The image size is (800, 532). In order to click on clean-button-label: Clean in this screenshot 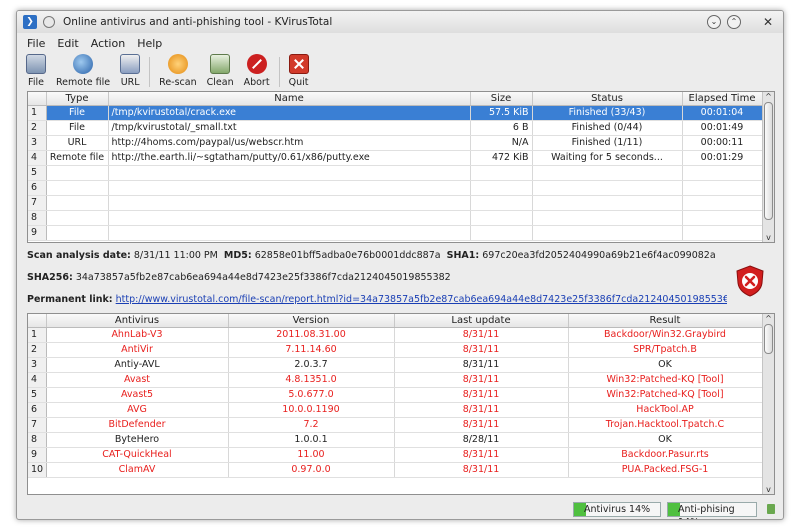, I will do `click(220, 82)`.